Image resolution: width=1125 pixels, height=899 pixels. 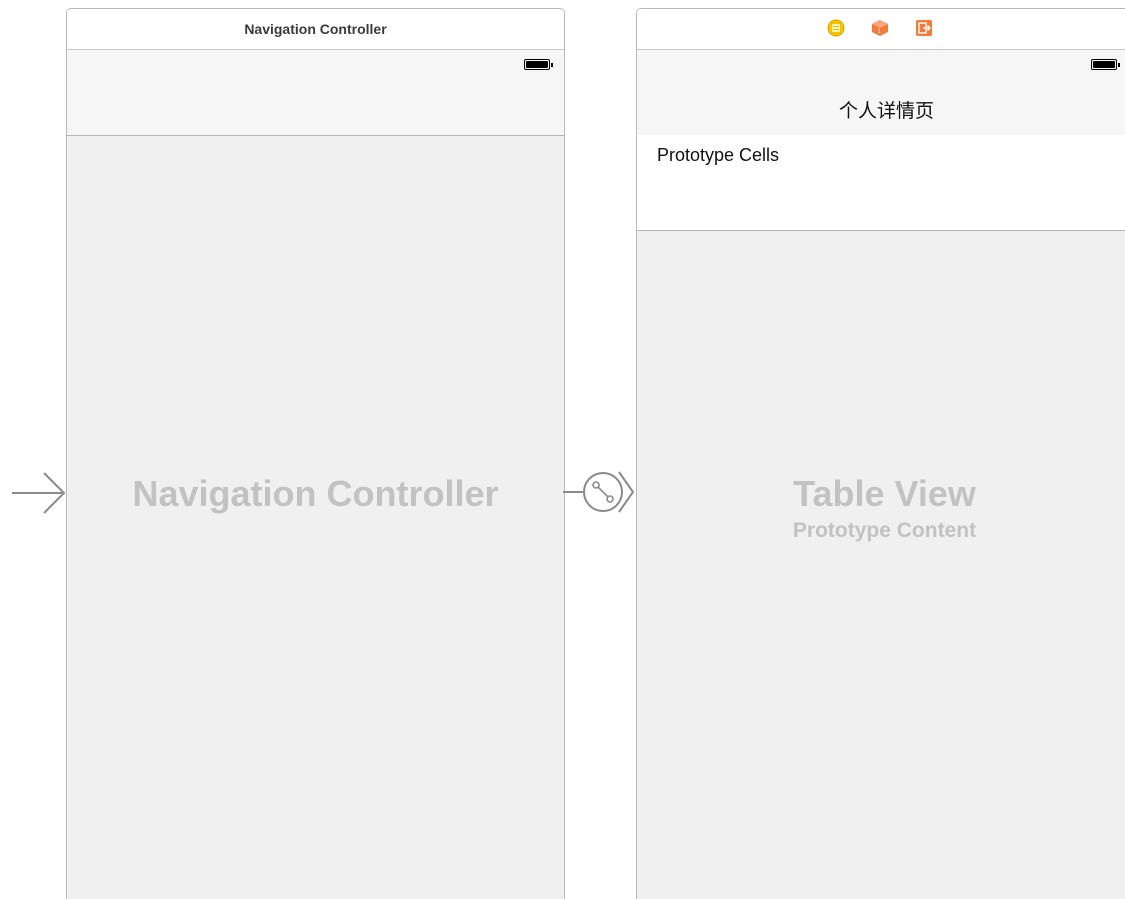 What do you see at coordinates (881, 109) in the screenshot?
I see `navigation-title: 个人详情页` at bounding box center [881, 109].